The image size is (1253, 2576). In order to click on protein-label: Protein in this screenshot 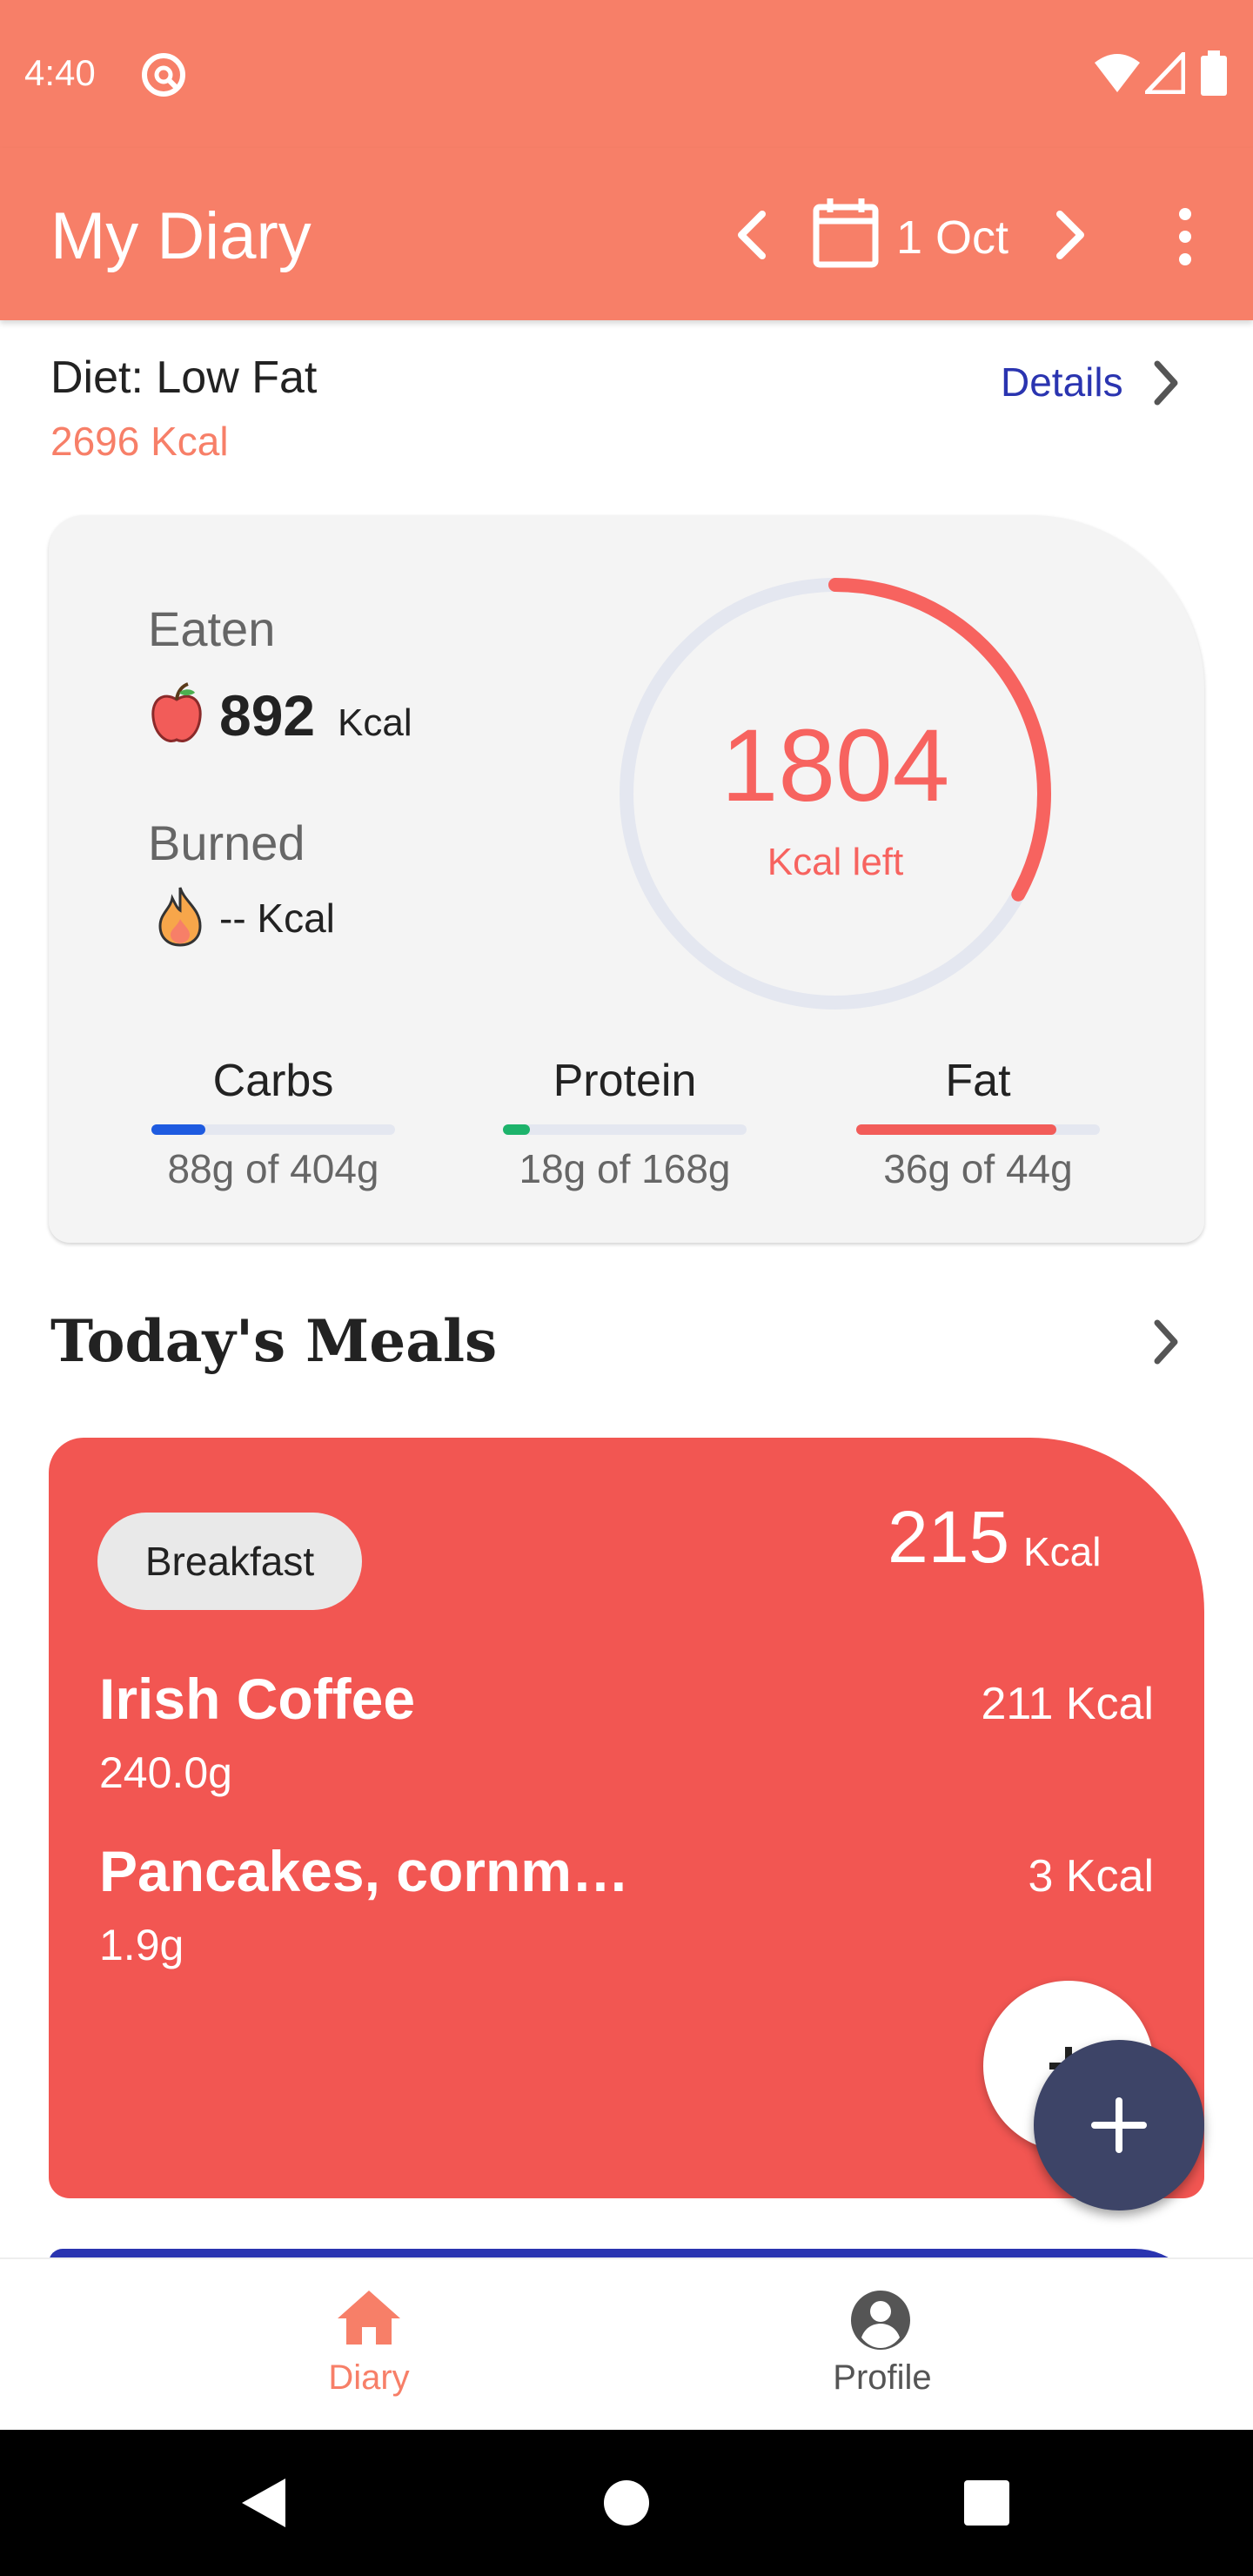, I will do `click(625, 1081)`.